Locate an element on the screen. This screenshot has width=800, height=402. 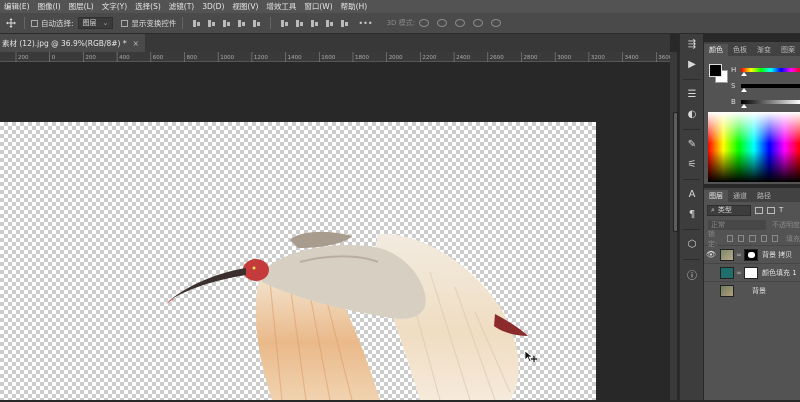
ruler-tick-label: 600 is located at coordinates (158, 58).